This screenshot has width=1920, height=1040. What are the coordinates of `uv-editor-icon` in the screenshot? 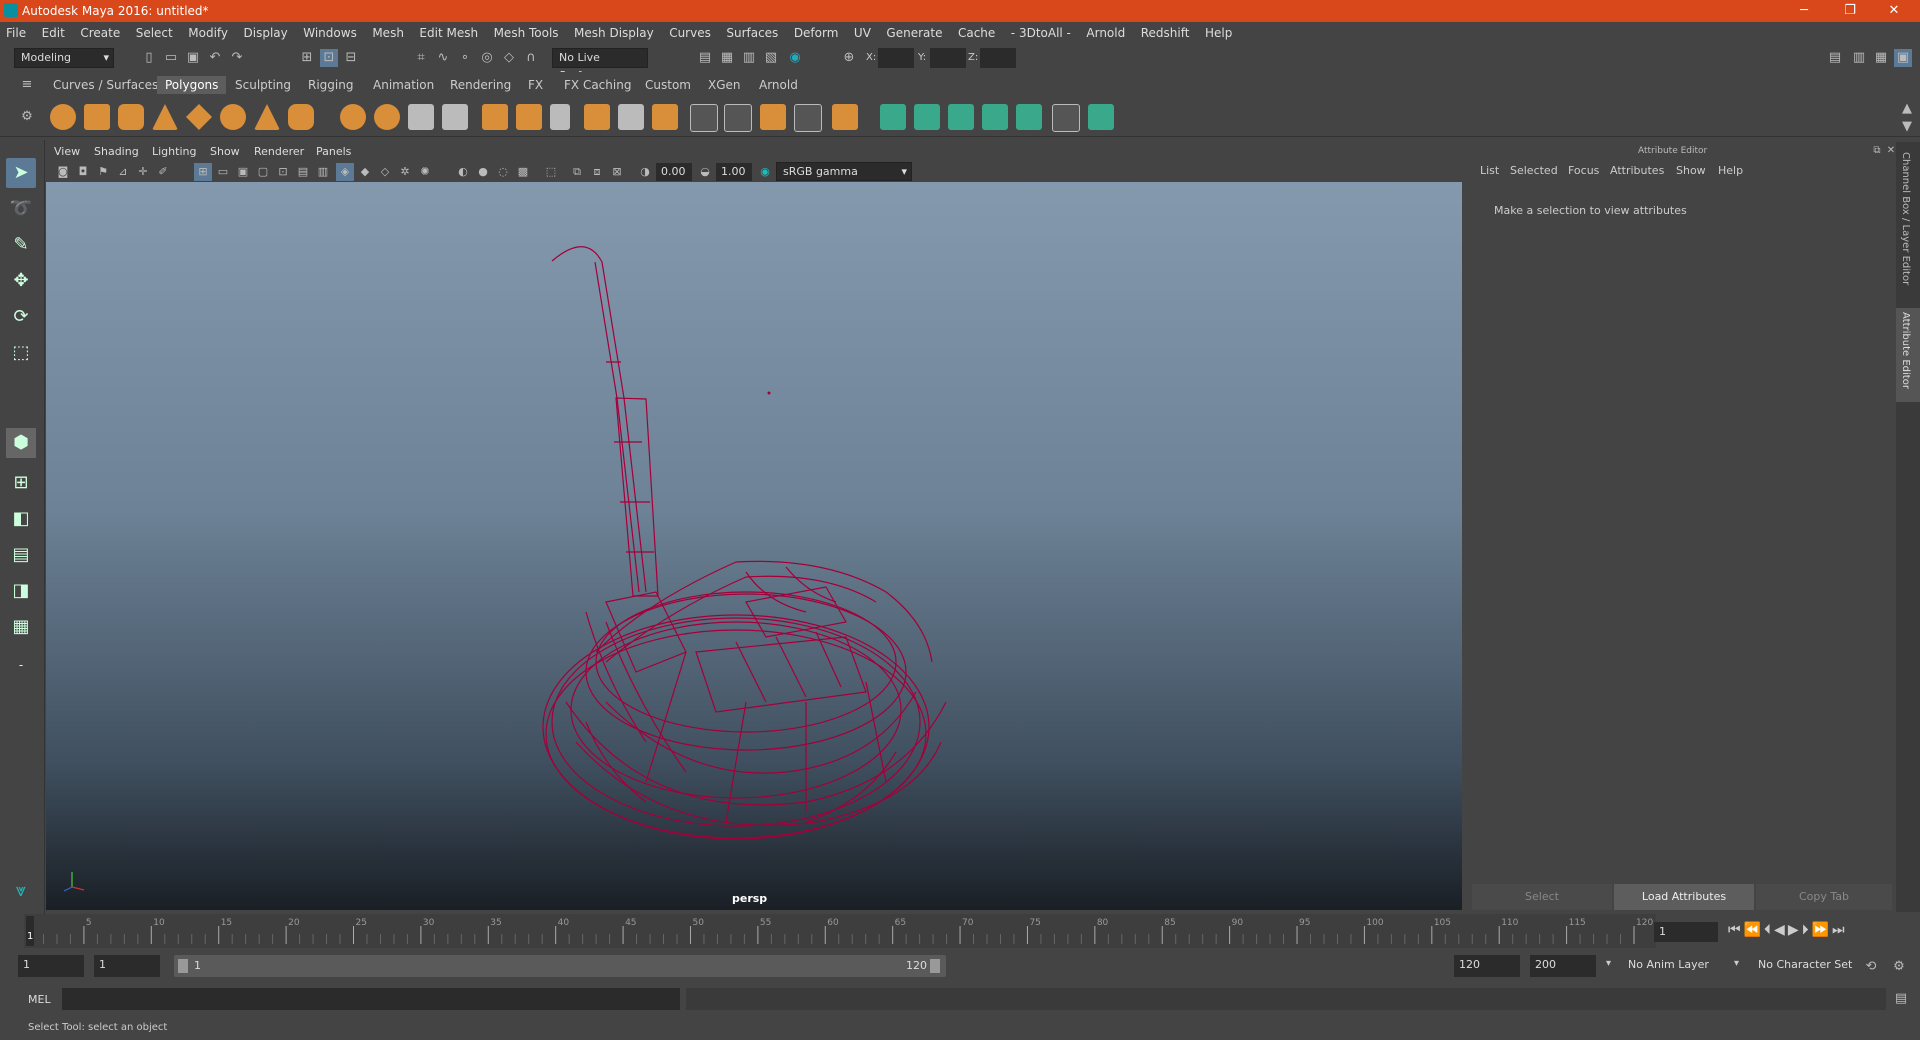 It's located at (1066, 118).